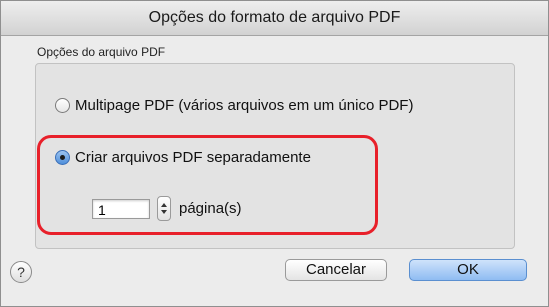  Describe the element at coordinates (62, 105) in the screenshot. I see `radio-button-multipage` at that location.